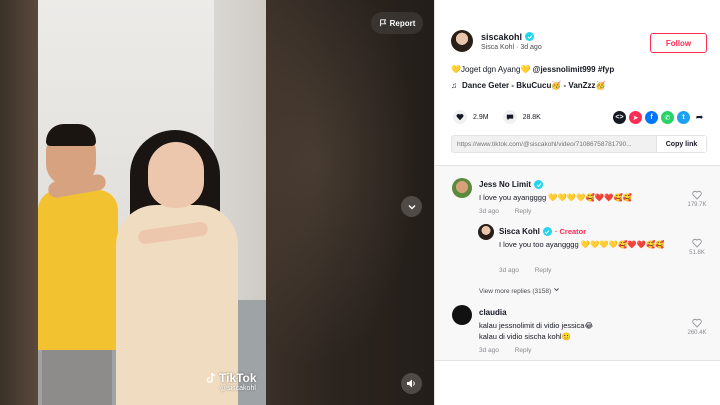 The image size is (720, 405). I want to click on tiktok-watermark: TikTok @siscakohl, so click(231, 381).